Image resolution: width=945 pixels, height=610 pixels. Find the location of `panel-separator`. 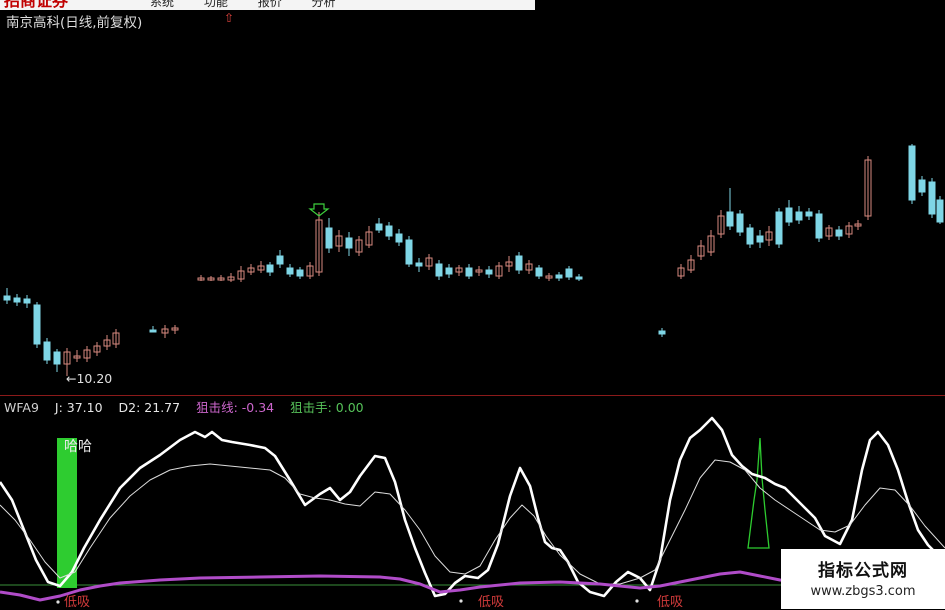

panel-separator is located at coordinates (472, 395).